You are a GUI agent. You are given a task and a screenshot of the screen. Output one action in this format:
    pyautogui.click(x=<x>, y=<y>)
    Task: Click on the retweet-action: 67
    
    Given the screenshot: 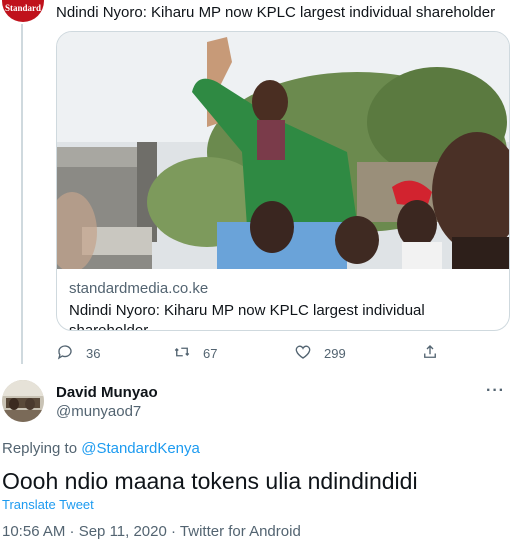 What is the action you would take?
    pyautogui.click(x=195, y=353)
    